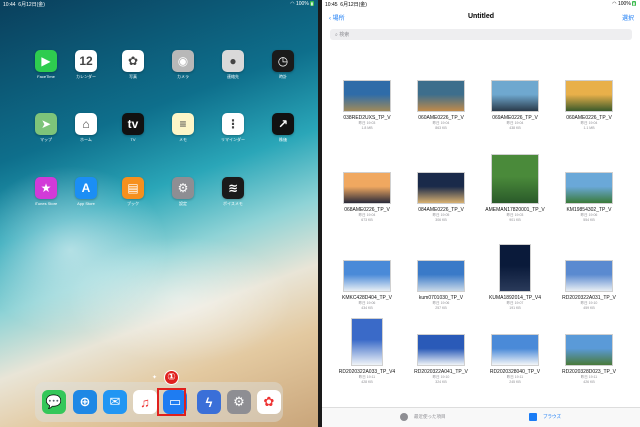 The height and width of the screenshot is (427, 640). Describe the element at coordinates (441, 96) in the screenshot. I see `file-item: 060AME0226_TP_V 昨日 19:04 863 KB` at that location.